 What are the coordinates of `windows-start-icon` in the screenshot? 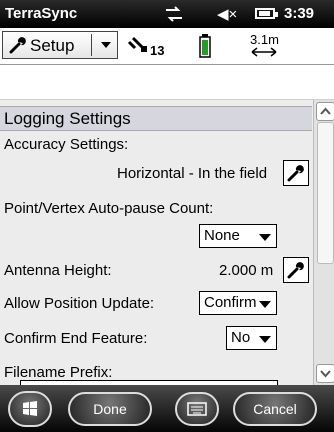 It's located at (30, 408).